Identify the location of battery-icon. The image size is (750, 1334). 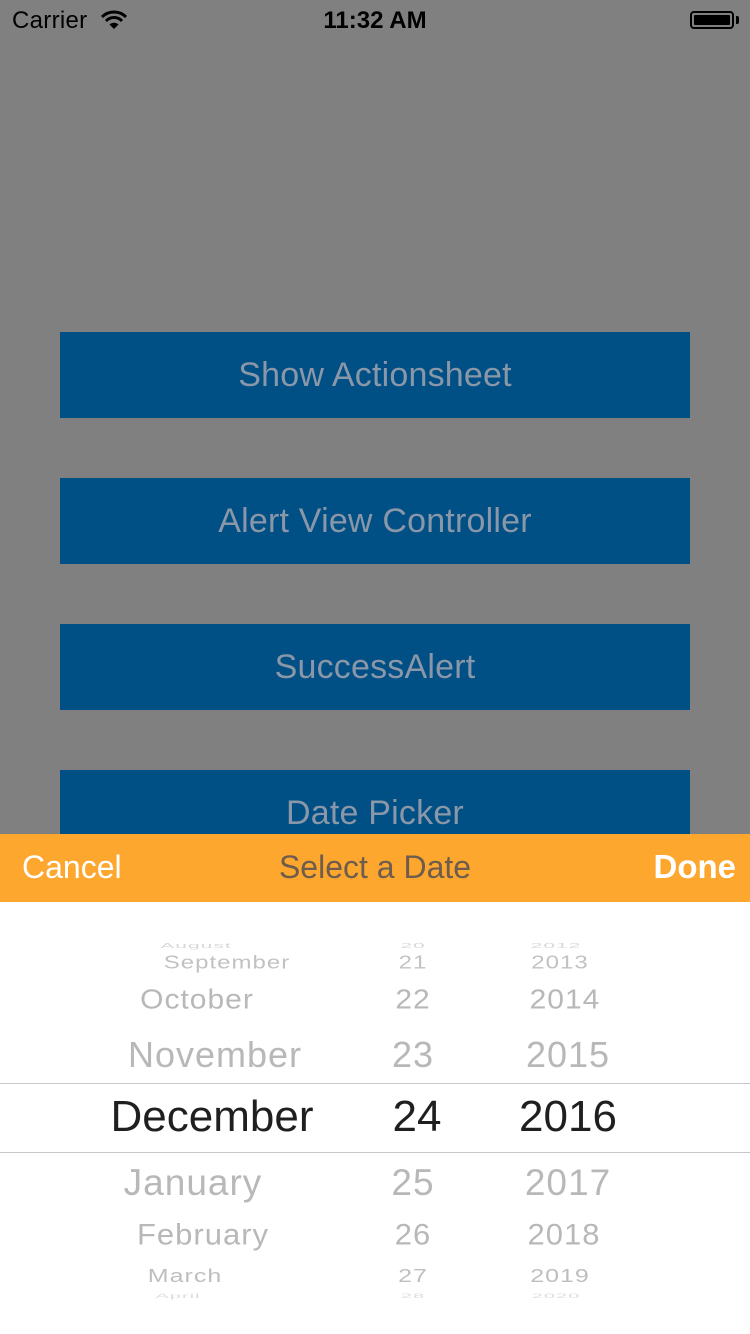
(712, 20).